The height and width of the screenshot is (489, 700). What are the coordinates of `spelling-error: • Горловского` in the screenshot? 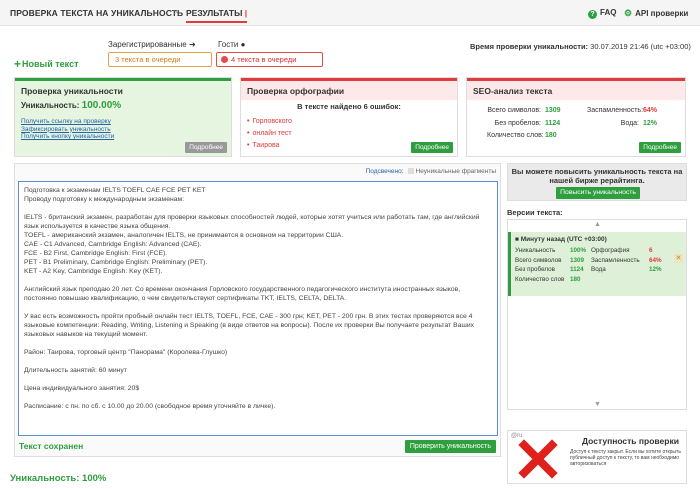 It's located at (269, 121).